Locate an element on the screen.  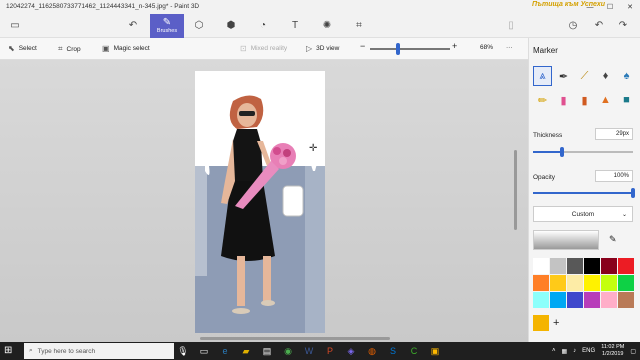
edge-icon: e is located at coordinates (225, 351).